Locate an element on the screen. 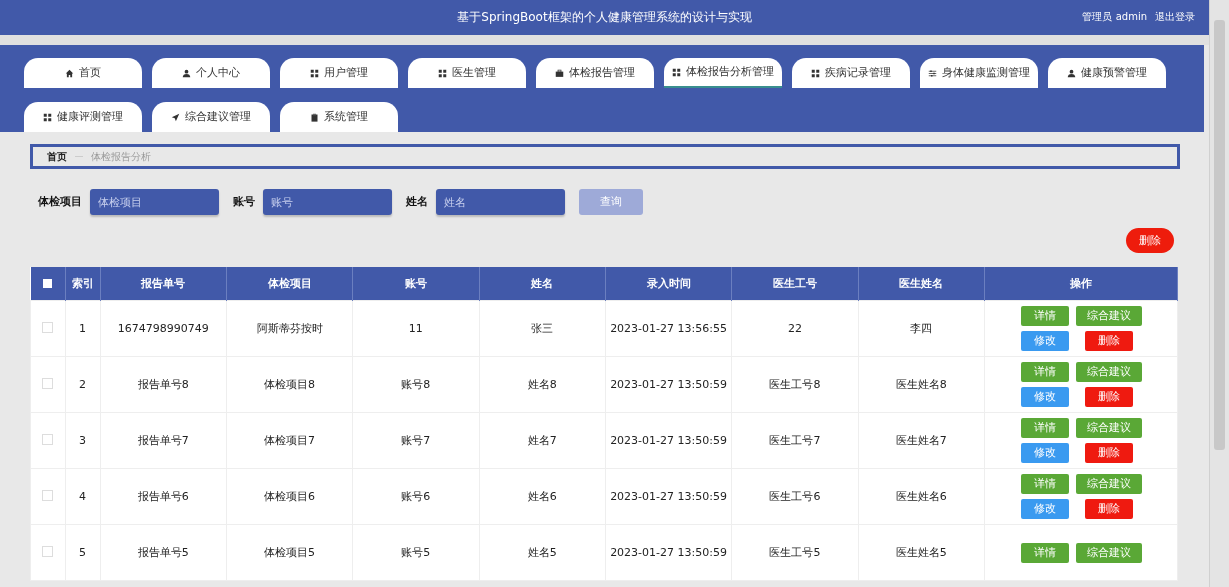 The width and height of the screenshot is (1229, 587). column-header: 操作 is located at coordinates (1081, 284).